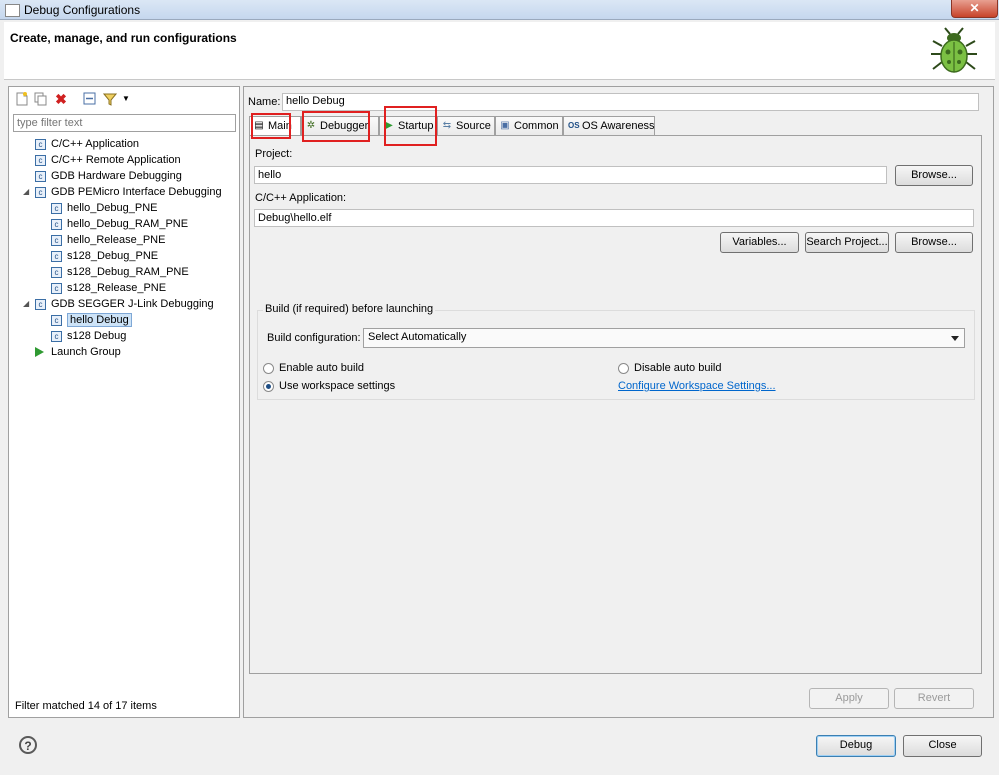 The width and height of the screenshot is (999, 775). Describe the element at coordinates (314, 338) in the screenshot. I see `build-config-label: Build configuration:` at that location.